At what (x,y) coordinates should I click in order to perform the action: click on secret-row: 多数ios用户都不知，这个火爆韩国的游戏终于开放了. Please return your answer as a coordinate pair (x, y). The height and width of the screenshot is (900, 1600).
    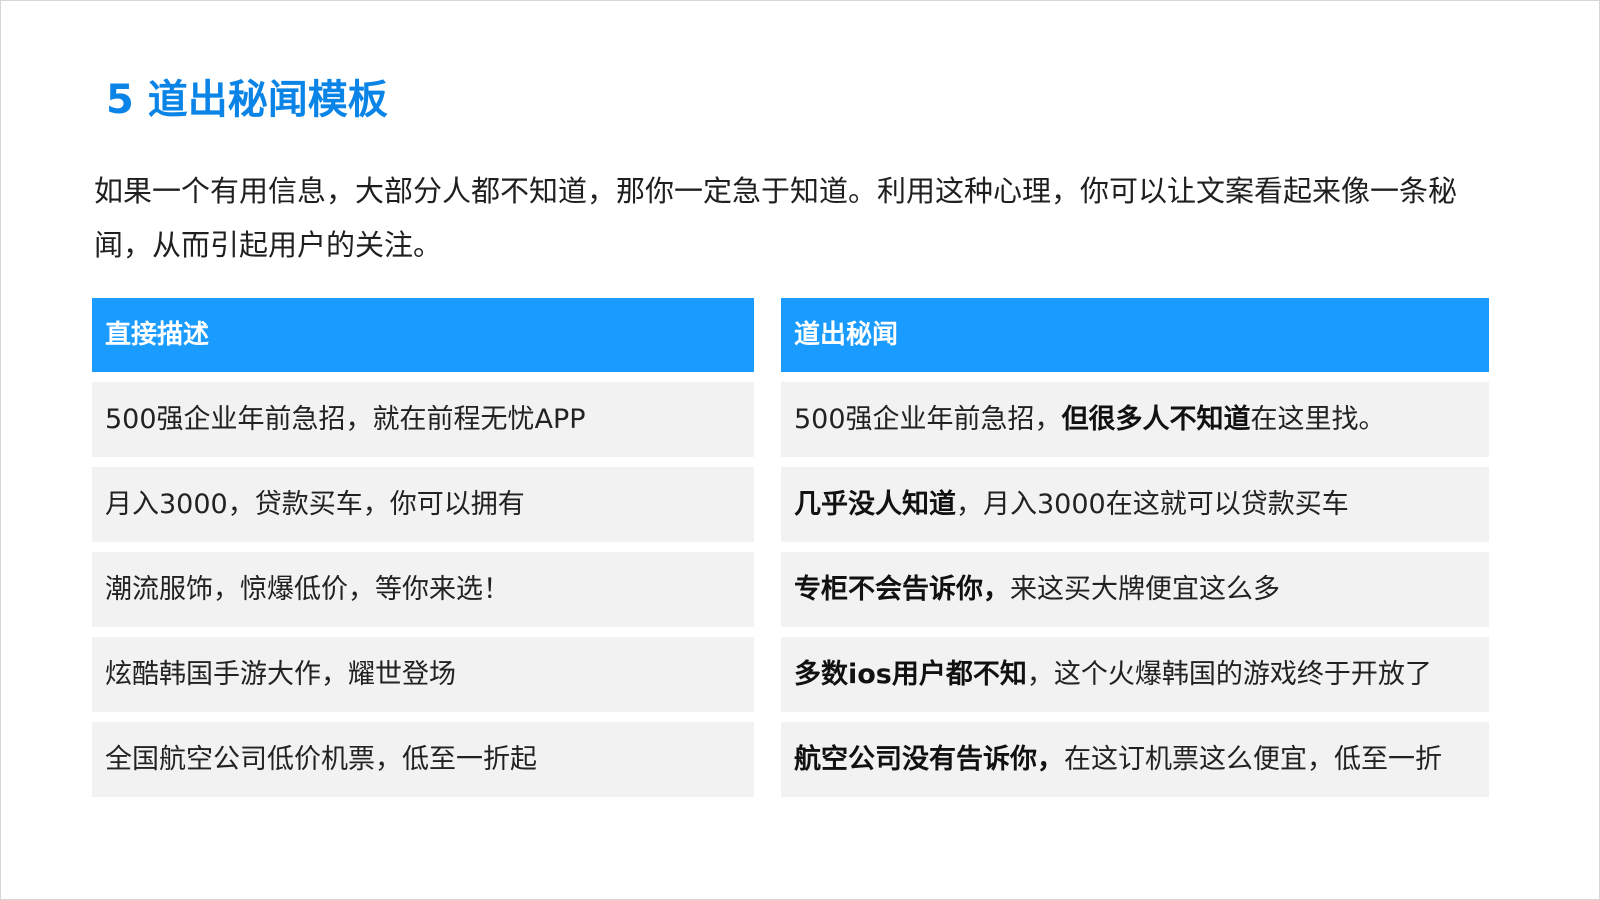
    Looking at the image, I should click on (1135, 674).